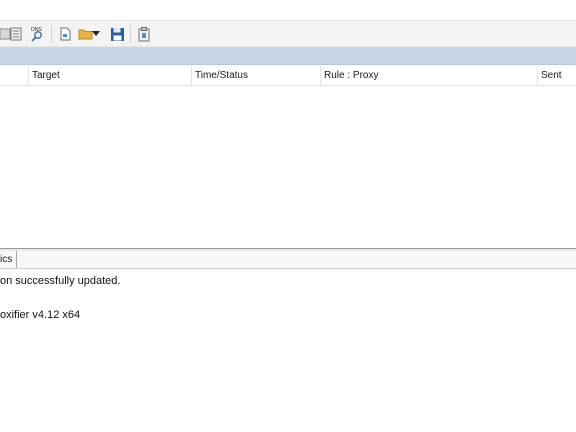  I want to click on log-line: oxifier v4.12 x64, so click(40, 315).